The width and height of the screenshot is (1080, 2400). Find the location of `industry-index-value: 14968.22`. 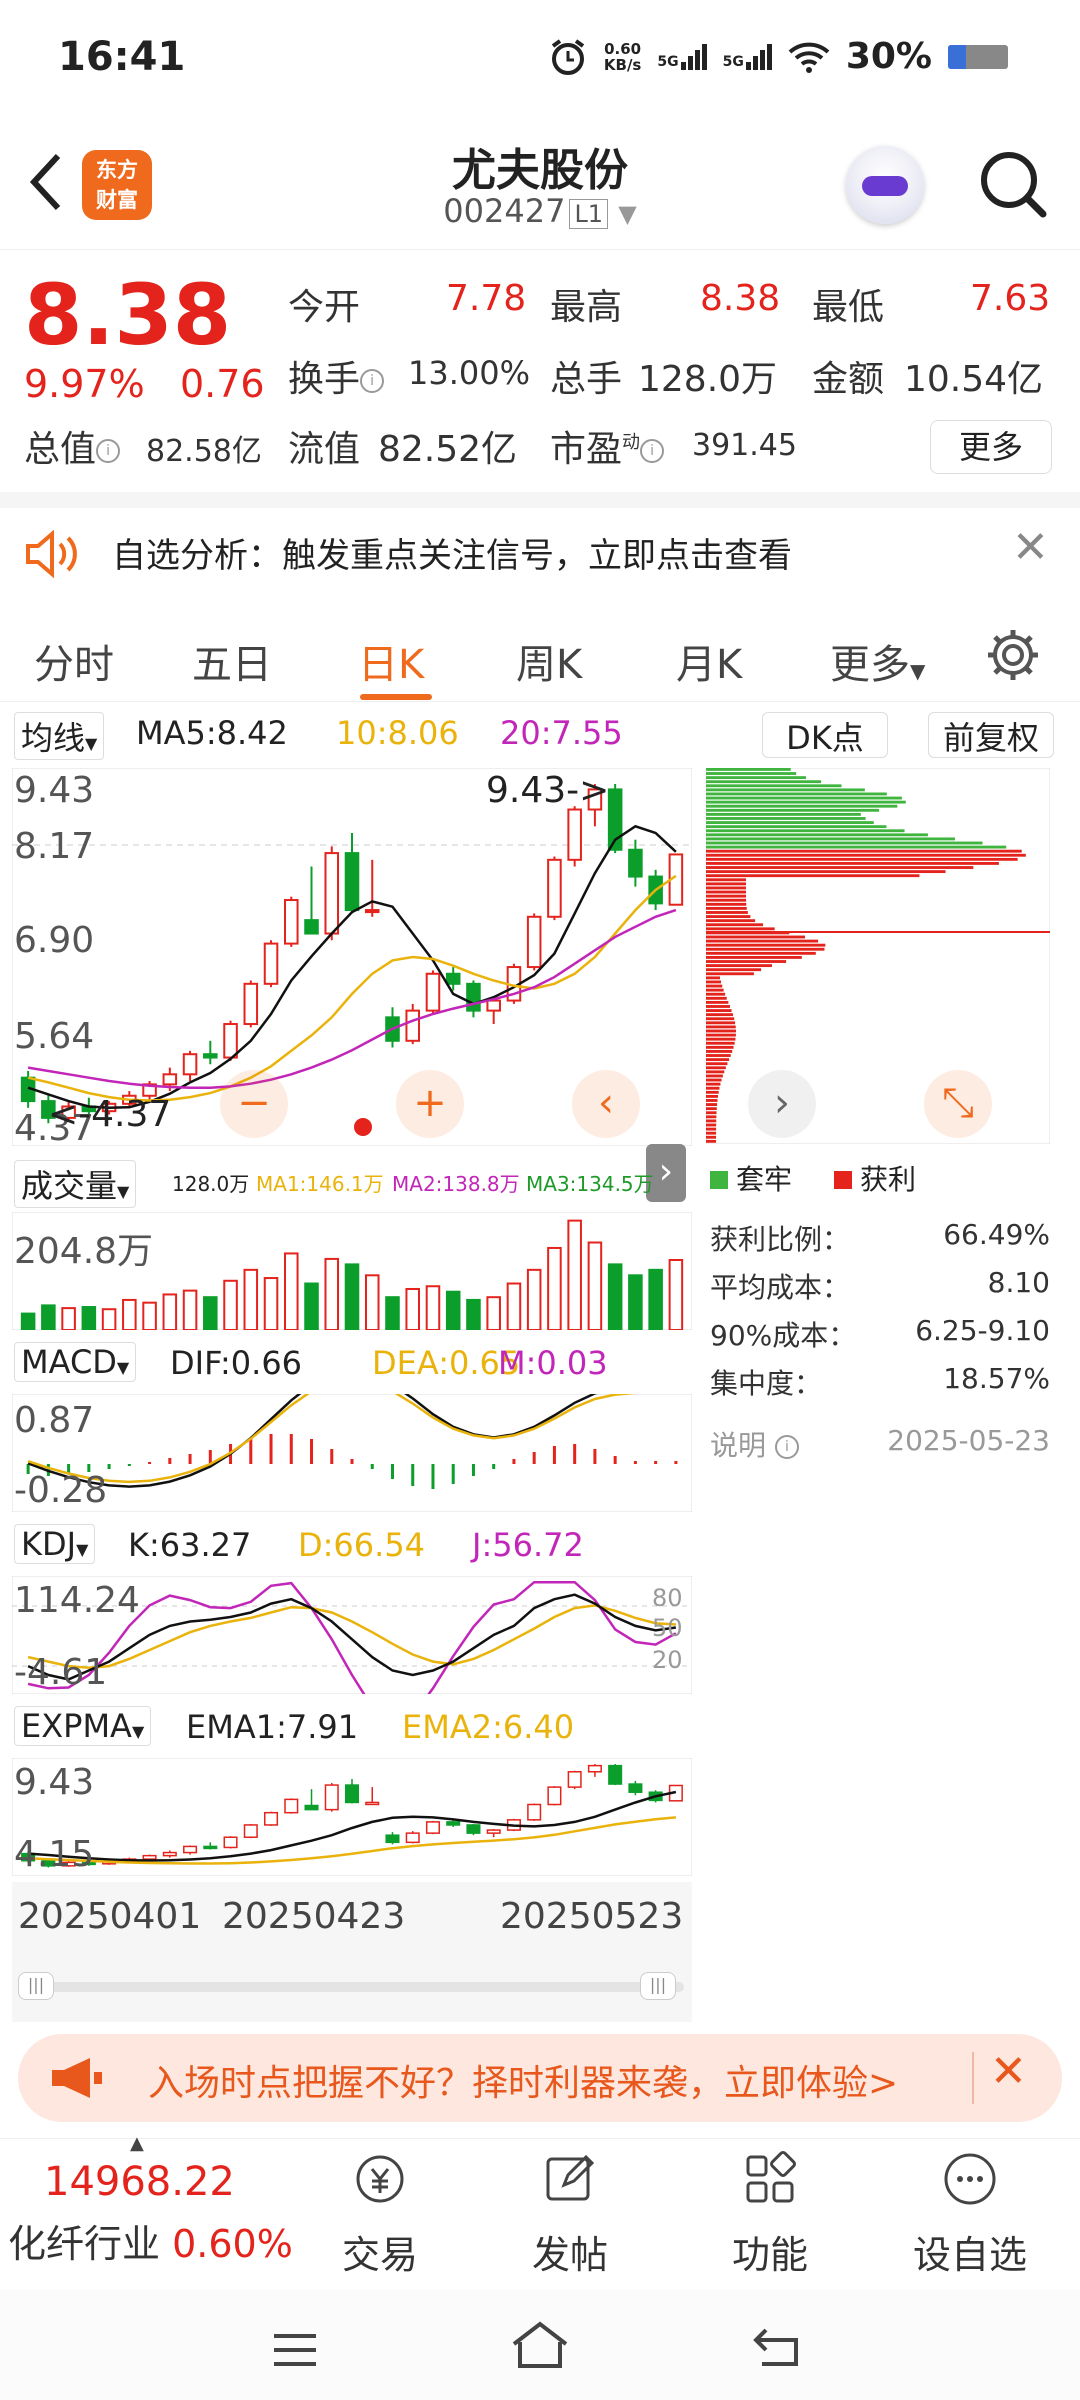

industry-index-value: 14968.22 is located at coordinates (139, 2182).